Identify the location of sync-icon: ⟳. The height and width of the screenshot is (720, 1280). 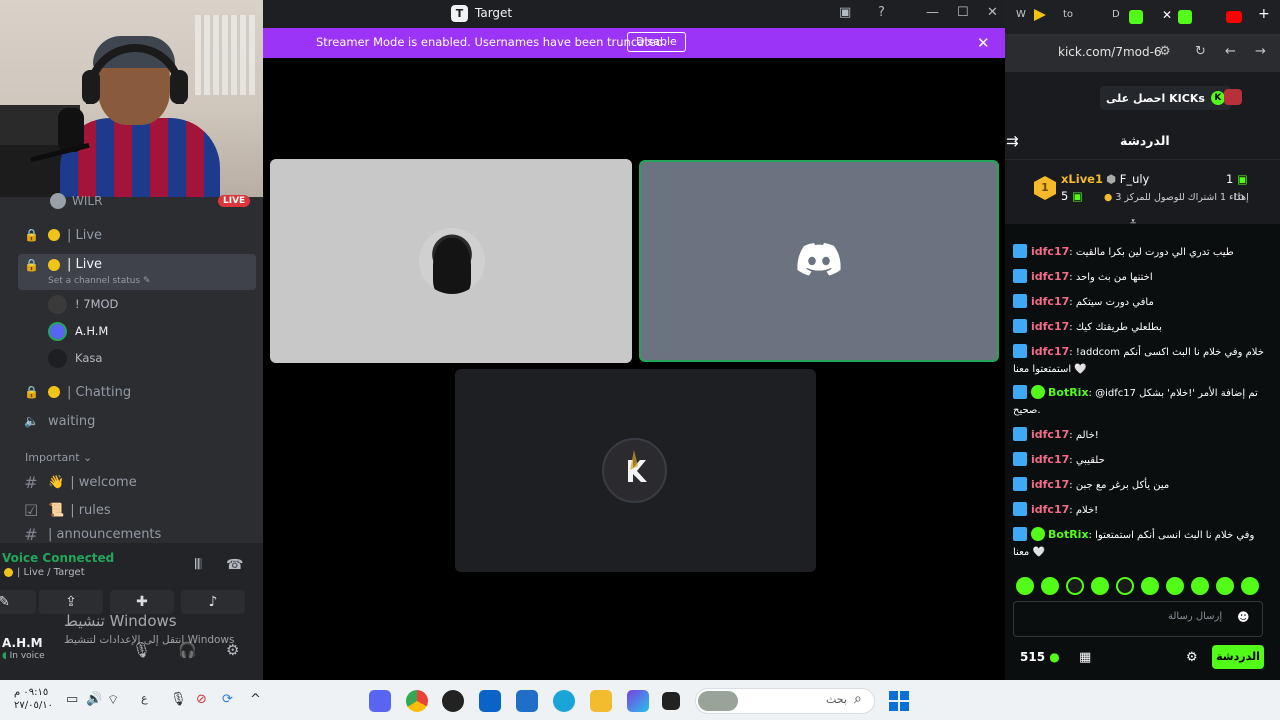
(227, 699).